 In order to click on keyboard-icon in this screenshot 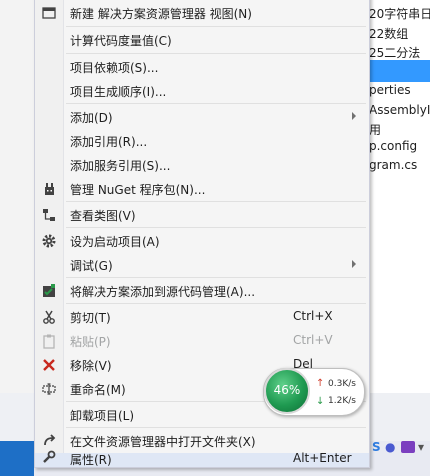, I will do `click(408, 447)`.